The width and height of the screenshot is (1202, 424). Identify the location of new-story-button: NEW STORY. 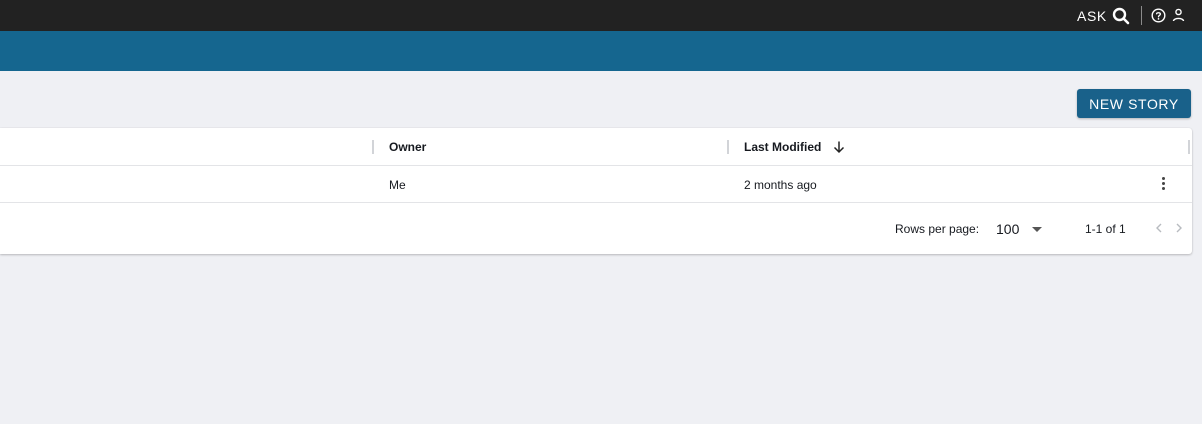
(1134, 103).